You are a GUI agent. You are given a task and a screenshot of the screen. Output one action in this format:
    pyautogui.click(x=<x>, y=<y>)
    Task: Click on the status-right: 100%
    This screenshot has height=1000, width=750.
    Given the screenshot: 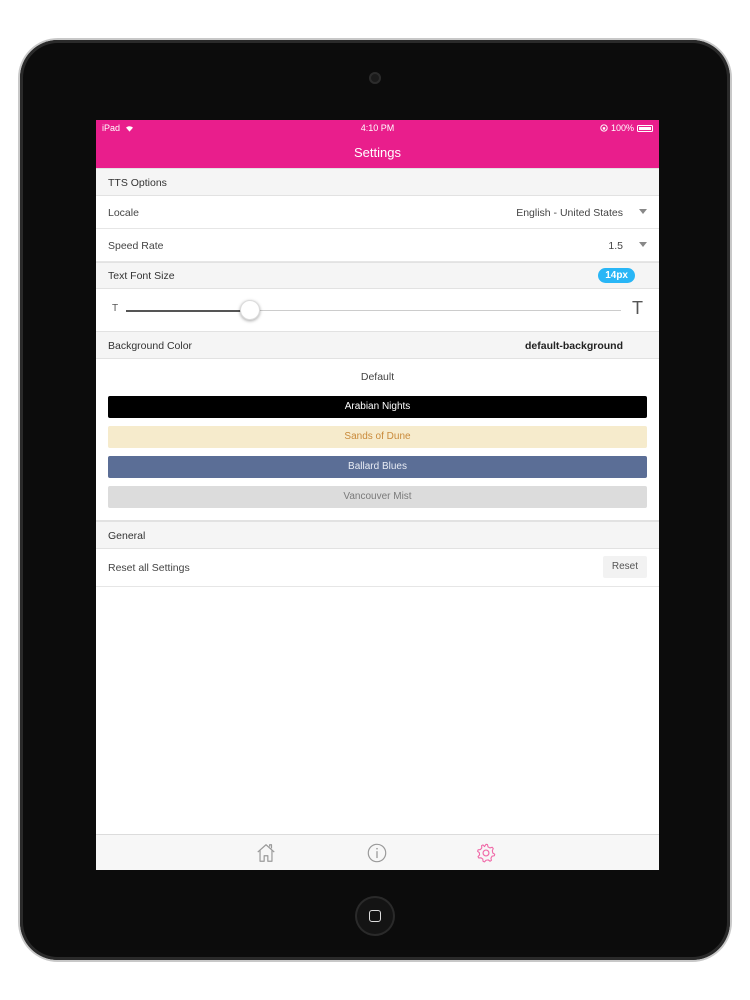 What is the action you would take?
    pyautogui.click(x=626, y=128)
    